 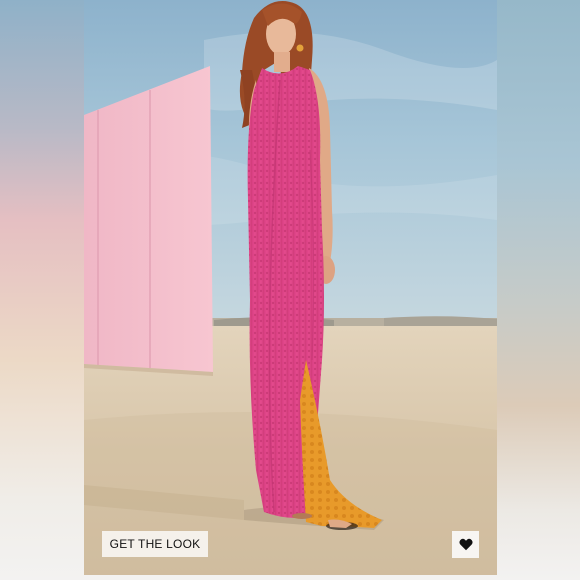 What do you see at coordinates (290, 577) in the screenshot?
I see `bottom-edge-band` at bounding box center [290, 577].